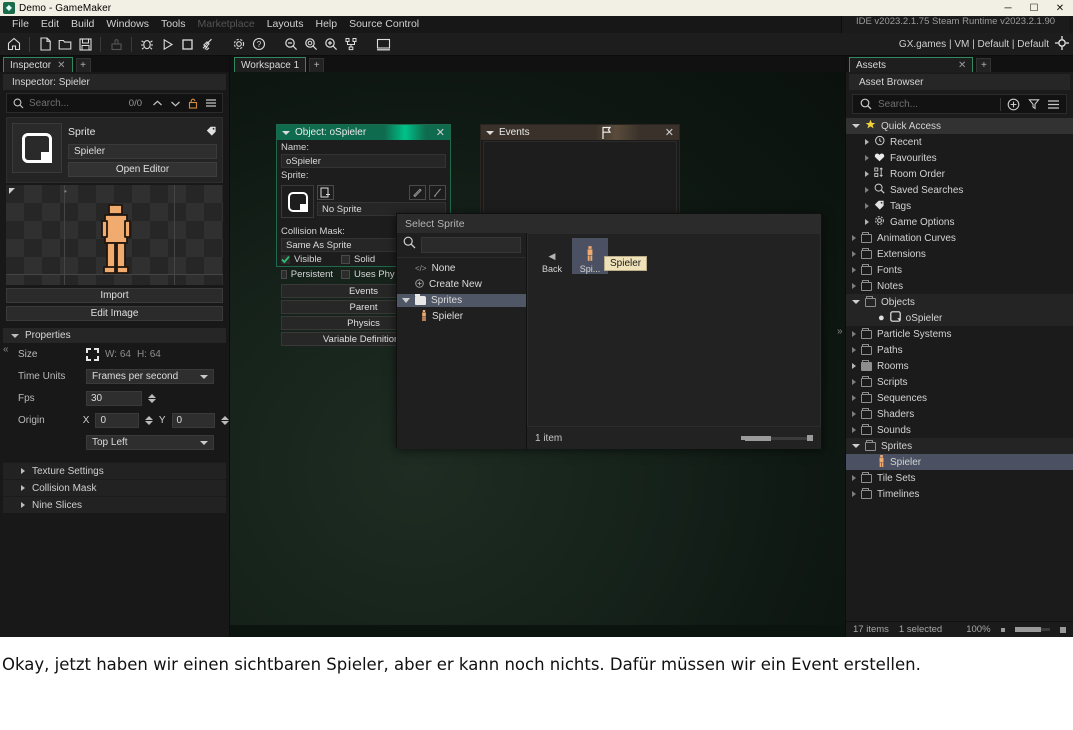 This screenshot has height=730, width=1073. Describe the element at coordinates (150, 442) in the screenshot. I see `origin-preset-dropdown: Top Left` at that location.